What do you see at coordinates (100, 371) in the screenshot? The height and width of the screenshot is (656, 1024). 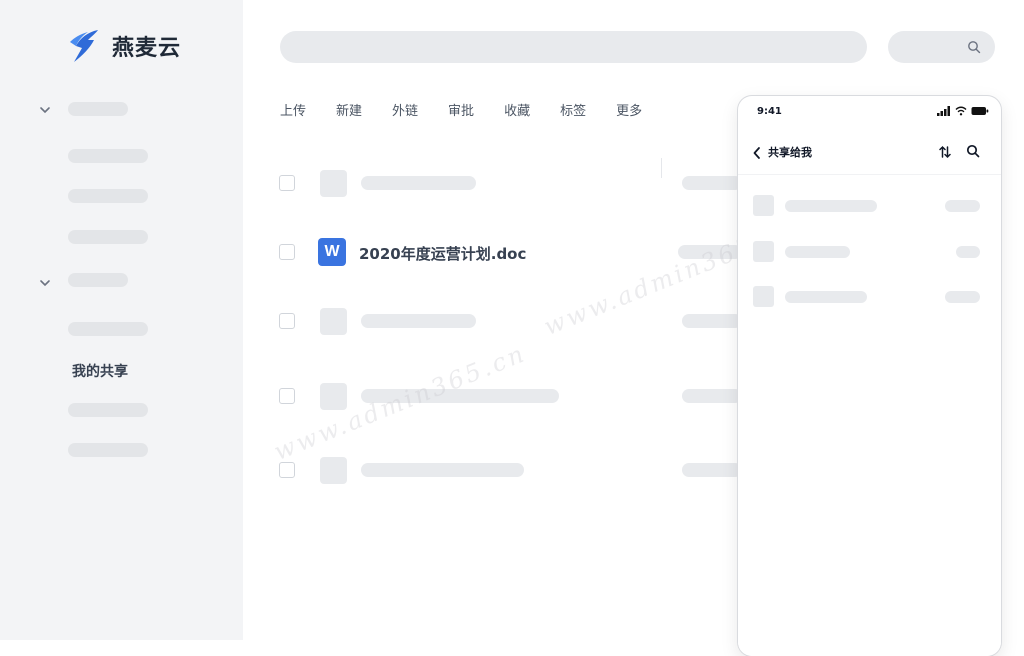 I see `sidebar-item-my-shares: 我的共享` at bounding box center [100, 371].